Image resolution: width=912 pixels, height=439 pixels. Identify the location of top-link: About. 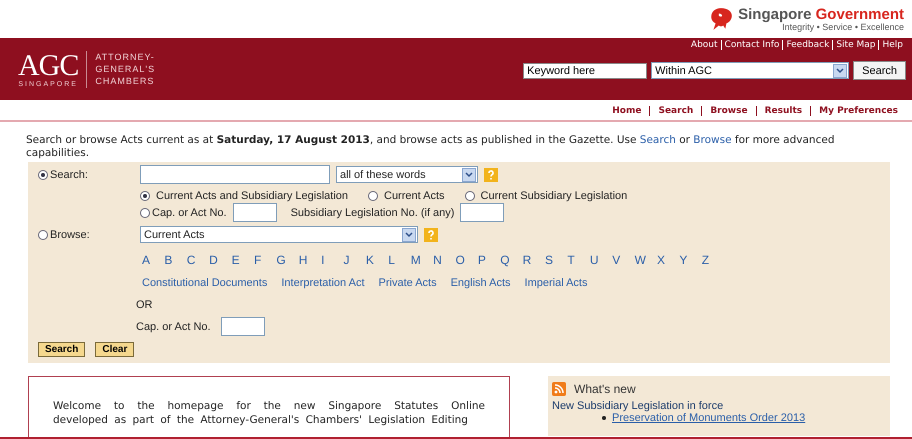
(704, 45).